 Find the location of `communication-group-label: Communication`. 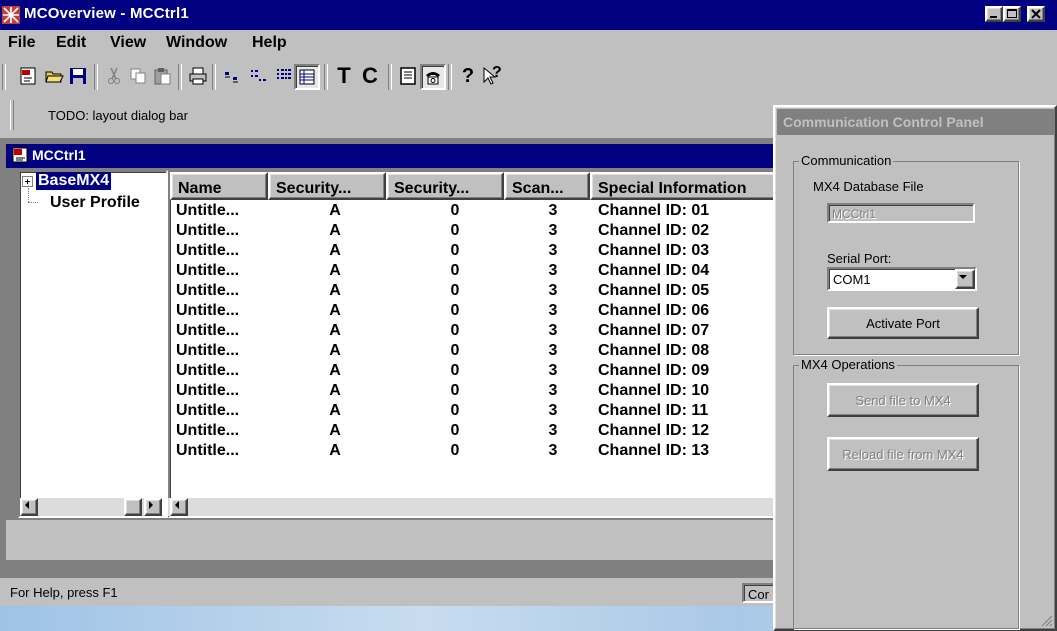

communication-group-label: Communication is located at coordinates (846, 160).